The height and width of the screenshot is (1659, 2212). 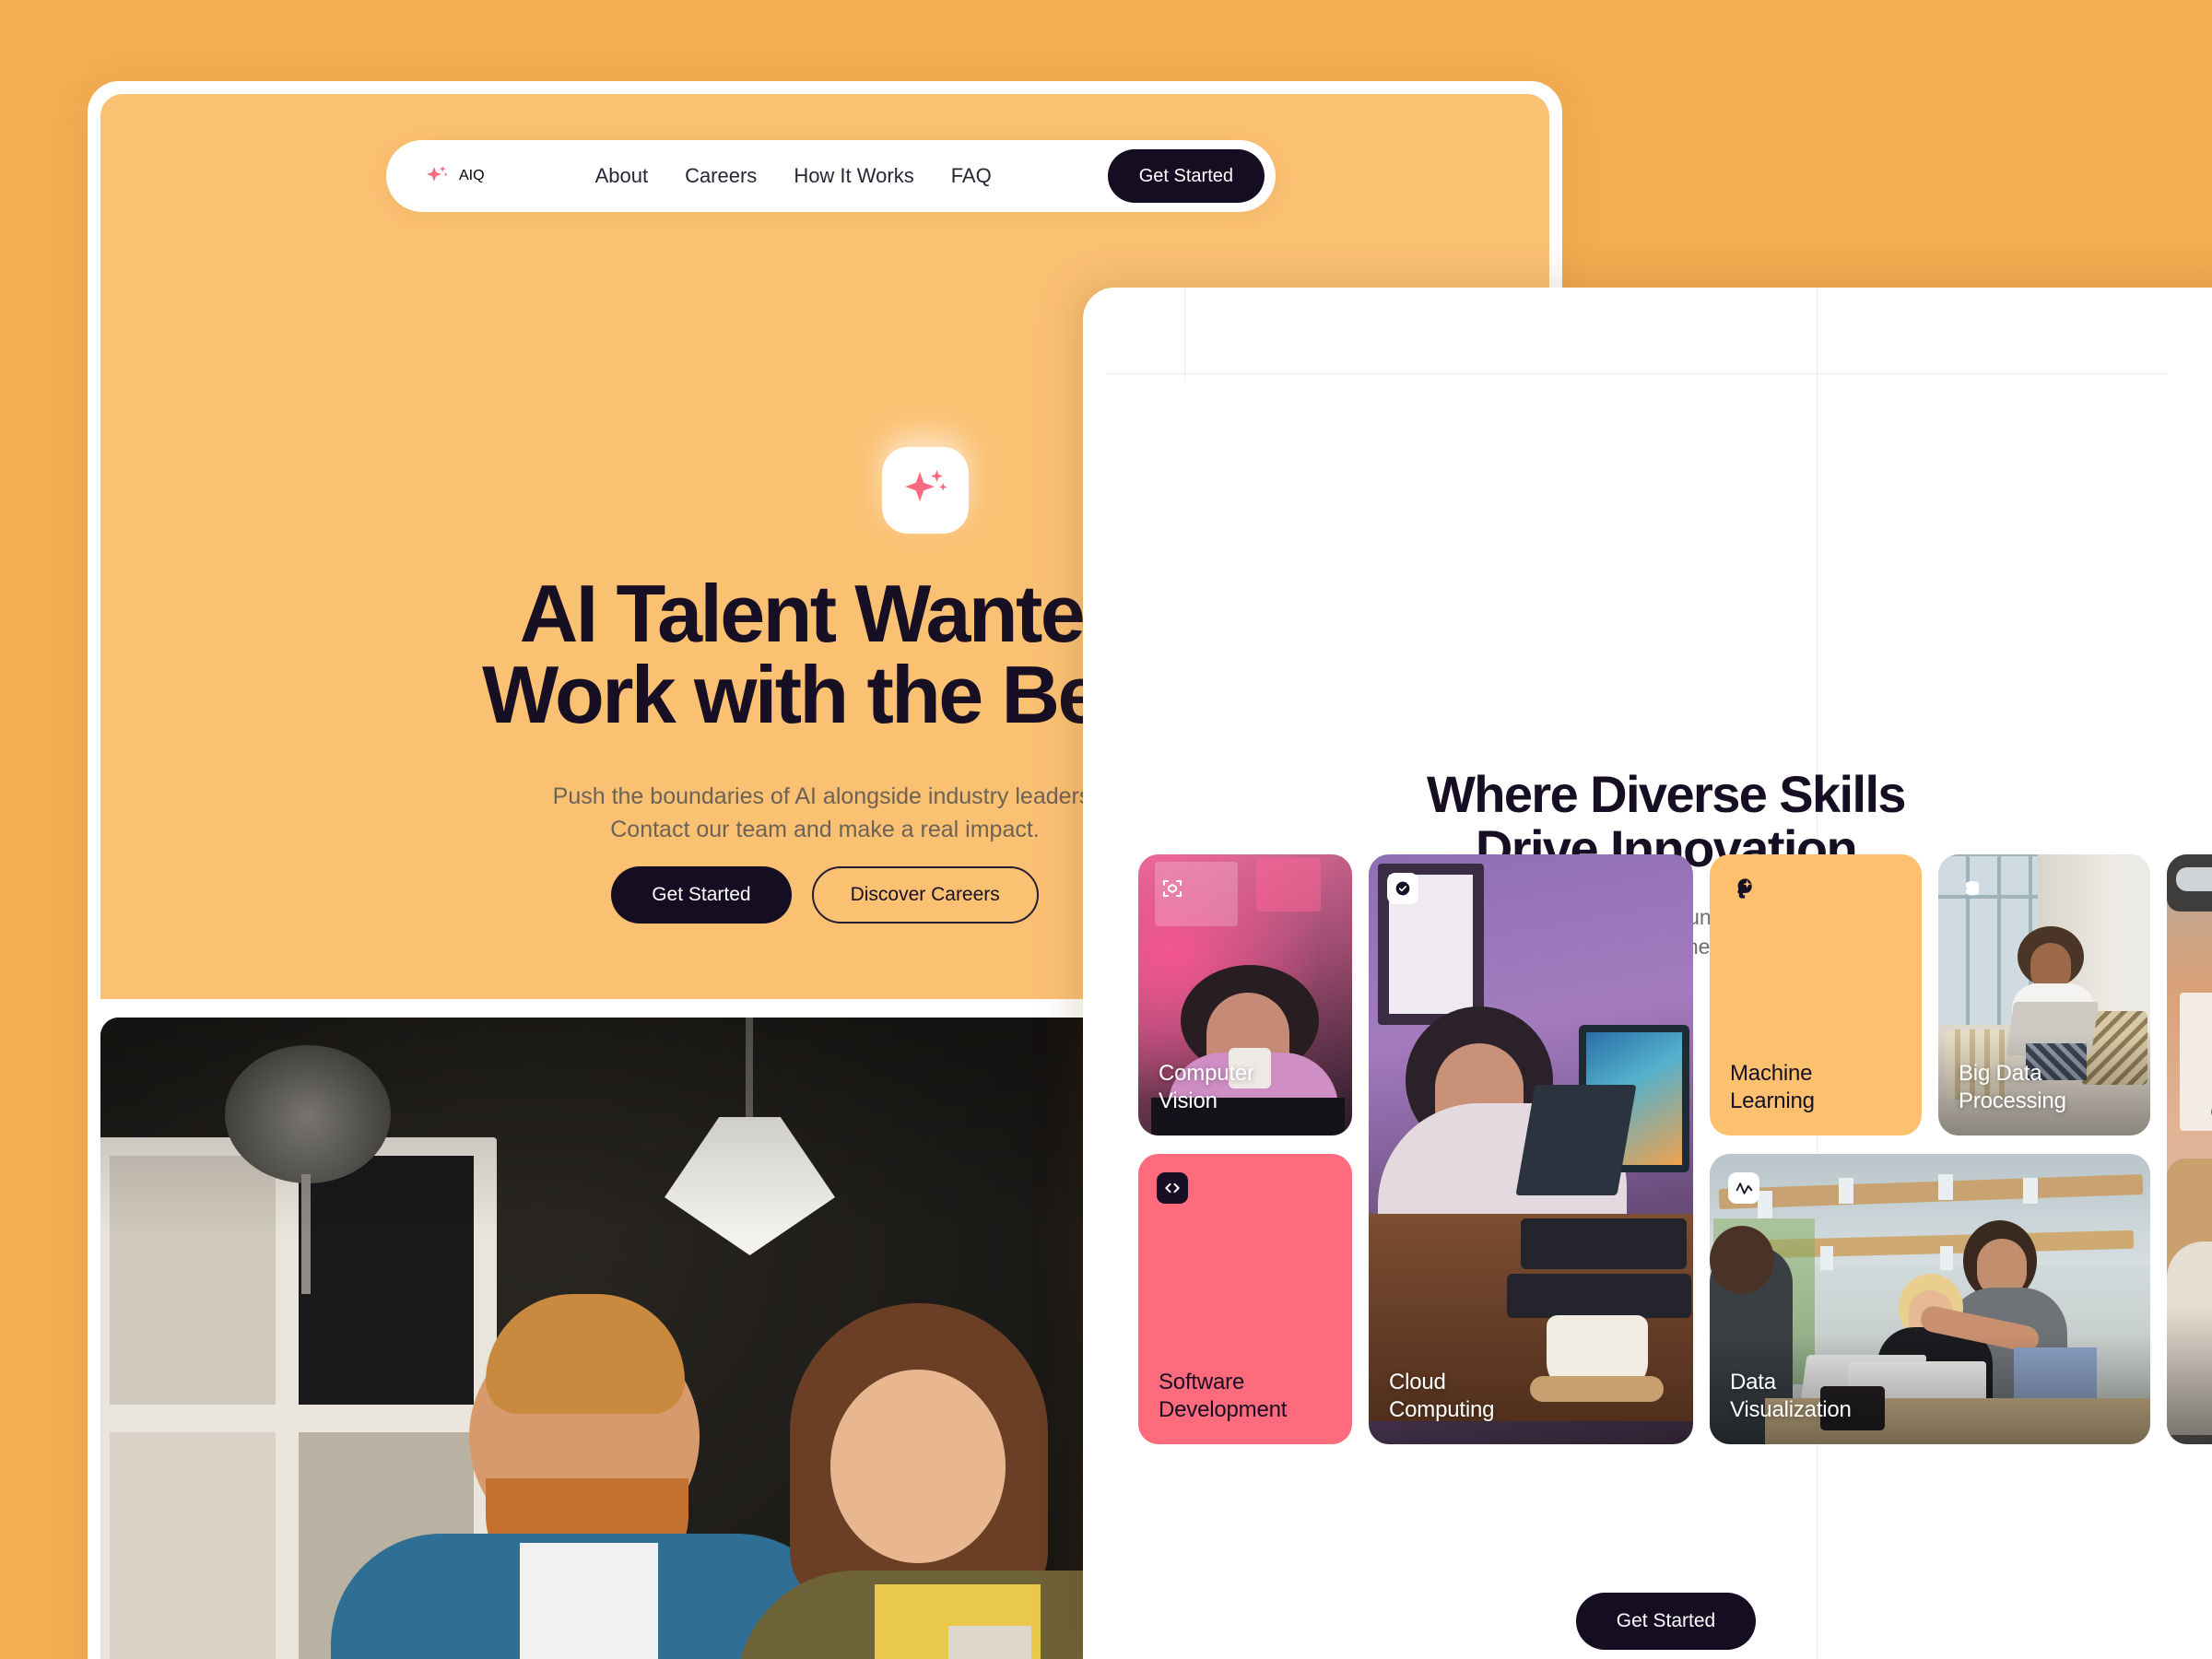 What do you see at coordinates (721, 176) in the screenshot?
I see `nav-item-careers: Careers` at bounding box center [721, 176].